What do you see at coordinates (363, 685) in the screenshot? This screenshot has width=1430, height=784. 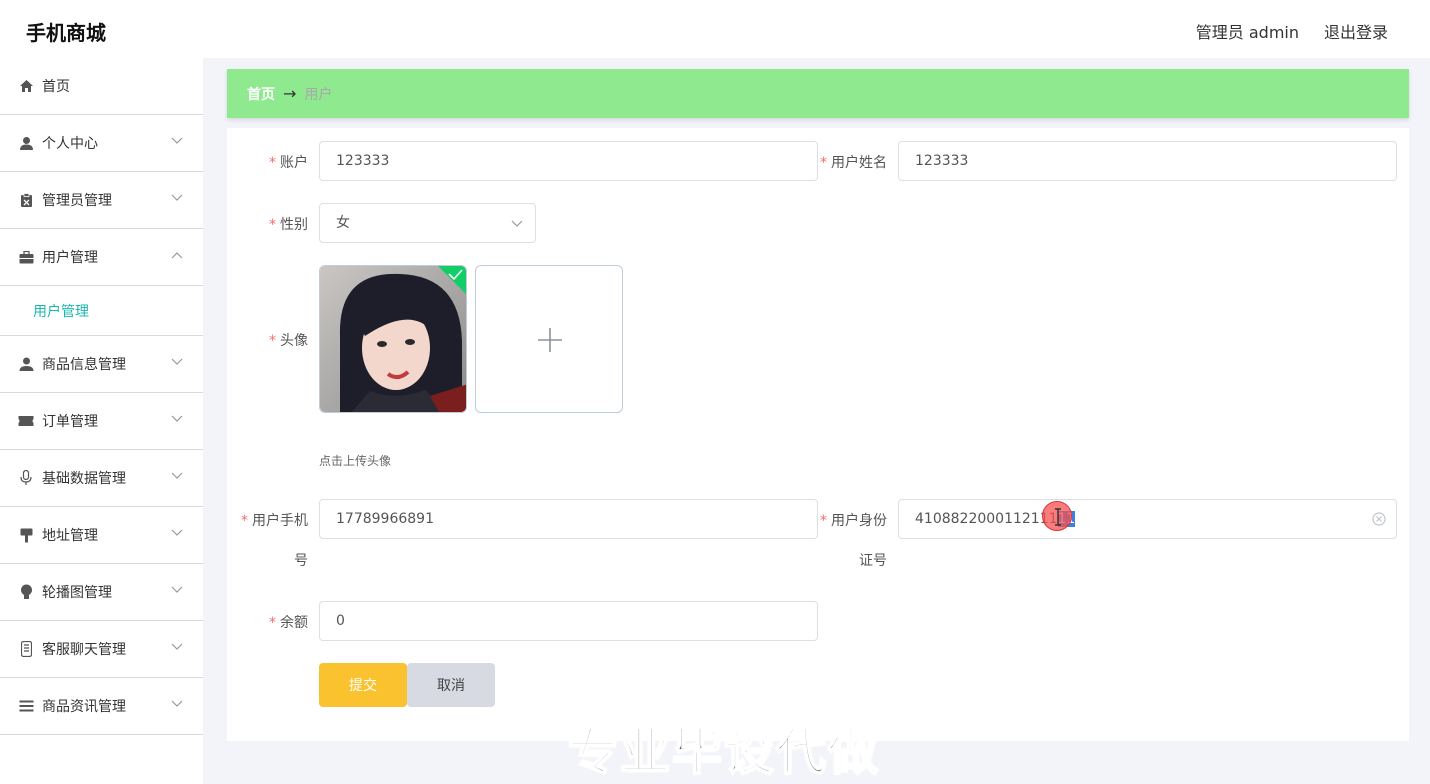 I see `submit-button: 提交` at bounding box center [363, 685].